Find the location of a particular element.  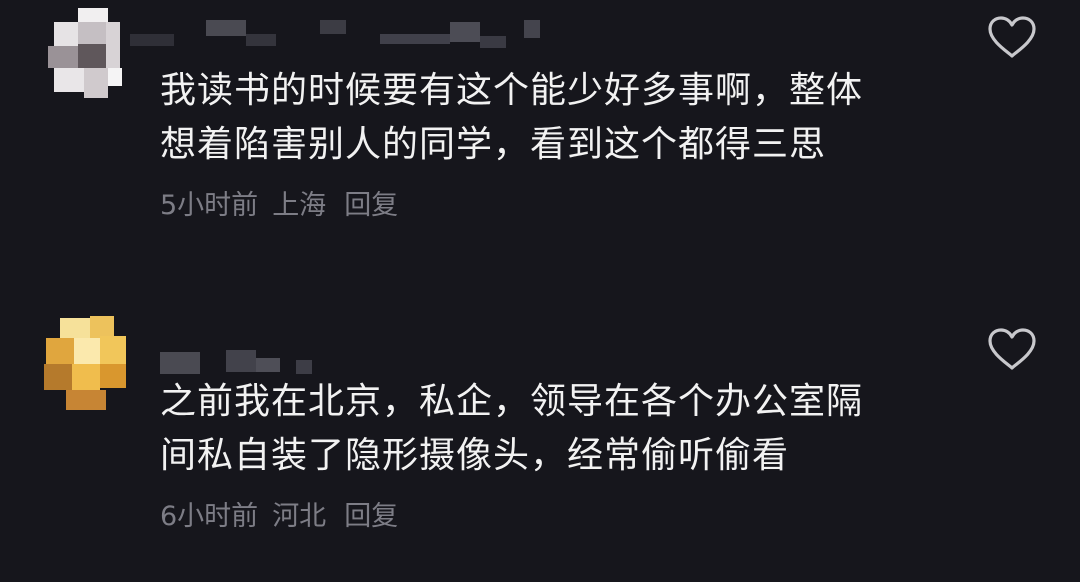

comment-location: 上海 is located at coordinates (299, 205).